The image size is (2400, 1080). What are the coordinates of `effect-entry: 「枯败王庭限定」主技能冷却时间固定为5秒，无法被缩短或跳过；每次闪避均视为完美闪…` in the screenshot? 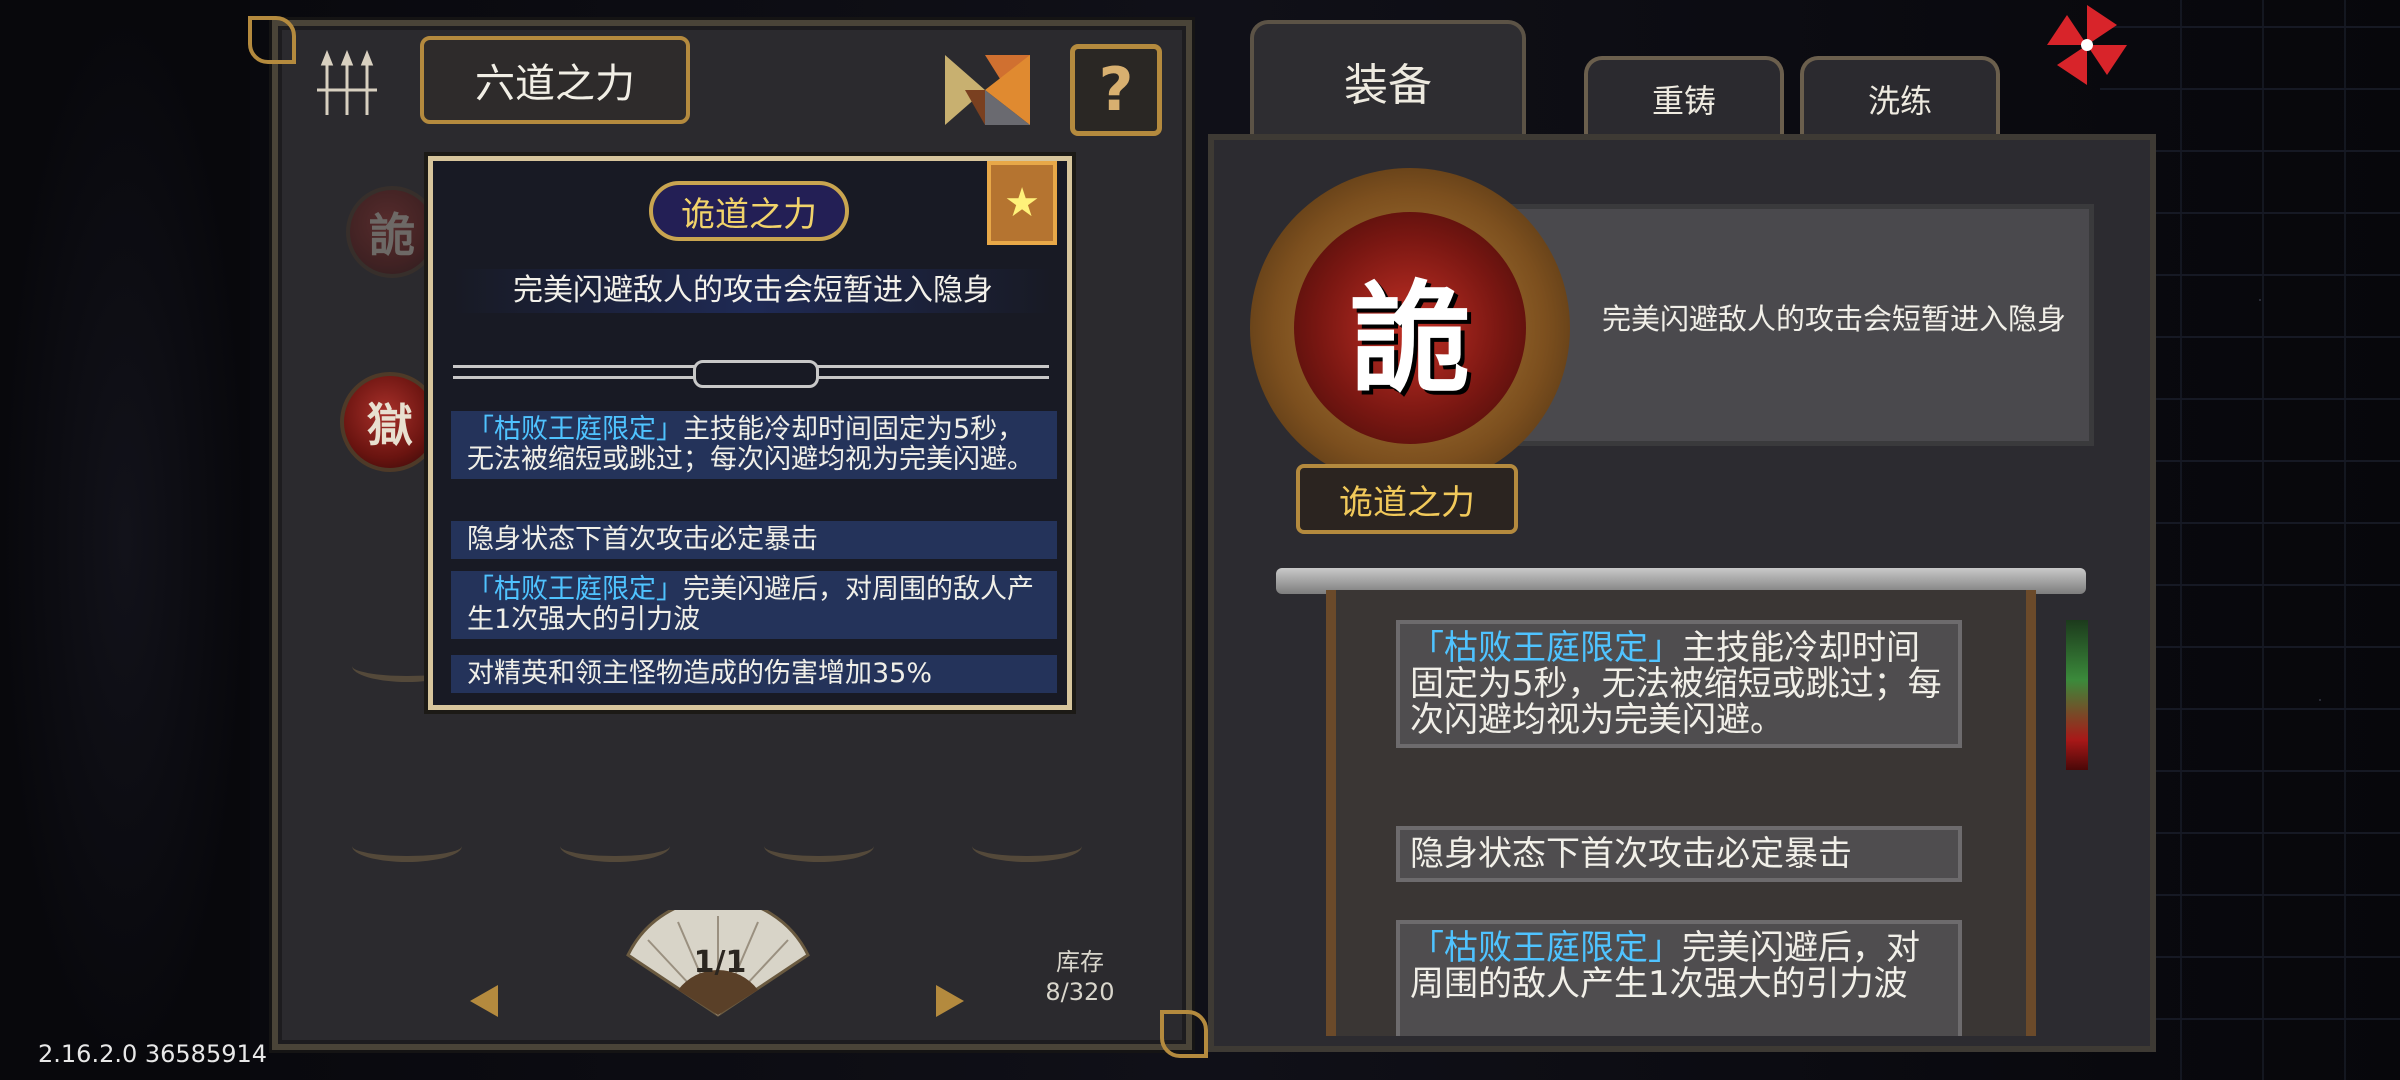 It's located at (1679, 684).